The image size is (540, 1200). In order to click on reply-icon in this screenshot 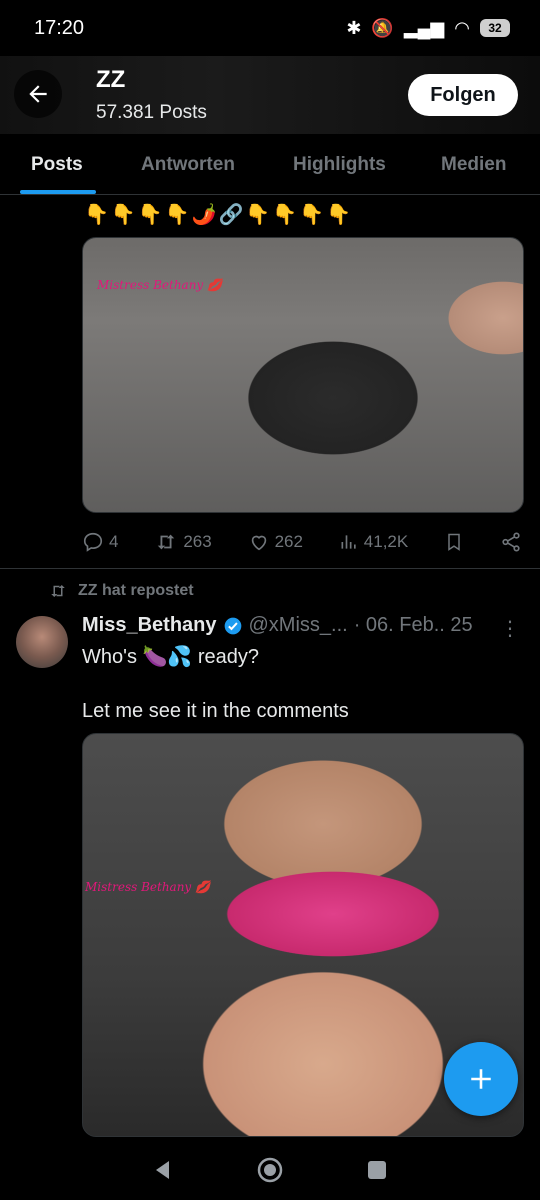, I will do `click(93, 542)`.